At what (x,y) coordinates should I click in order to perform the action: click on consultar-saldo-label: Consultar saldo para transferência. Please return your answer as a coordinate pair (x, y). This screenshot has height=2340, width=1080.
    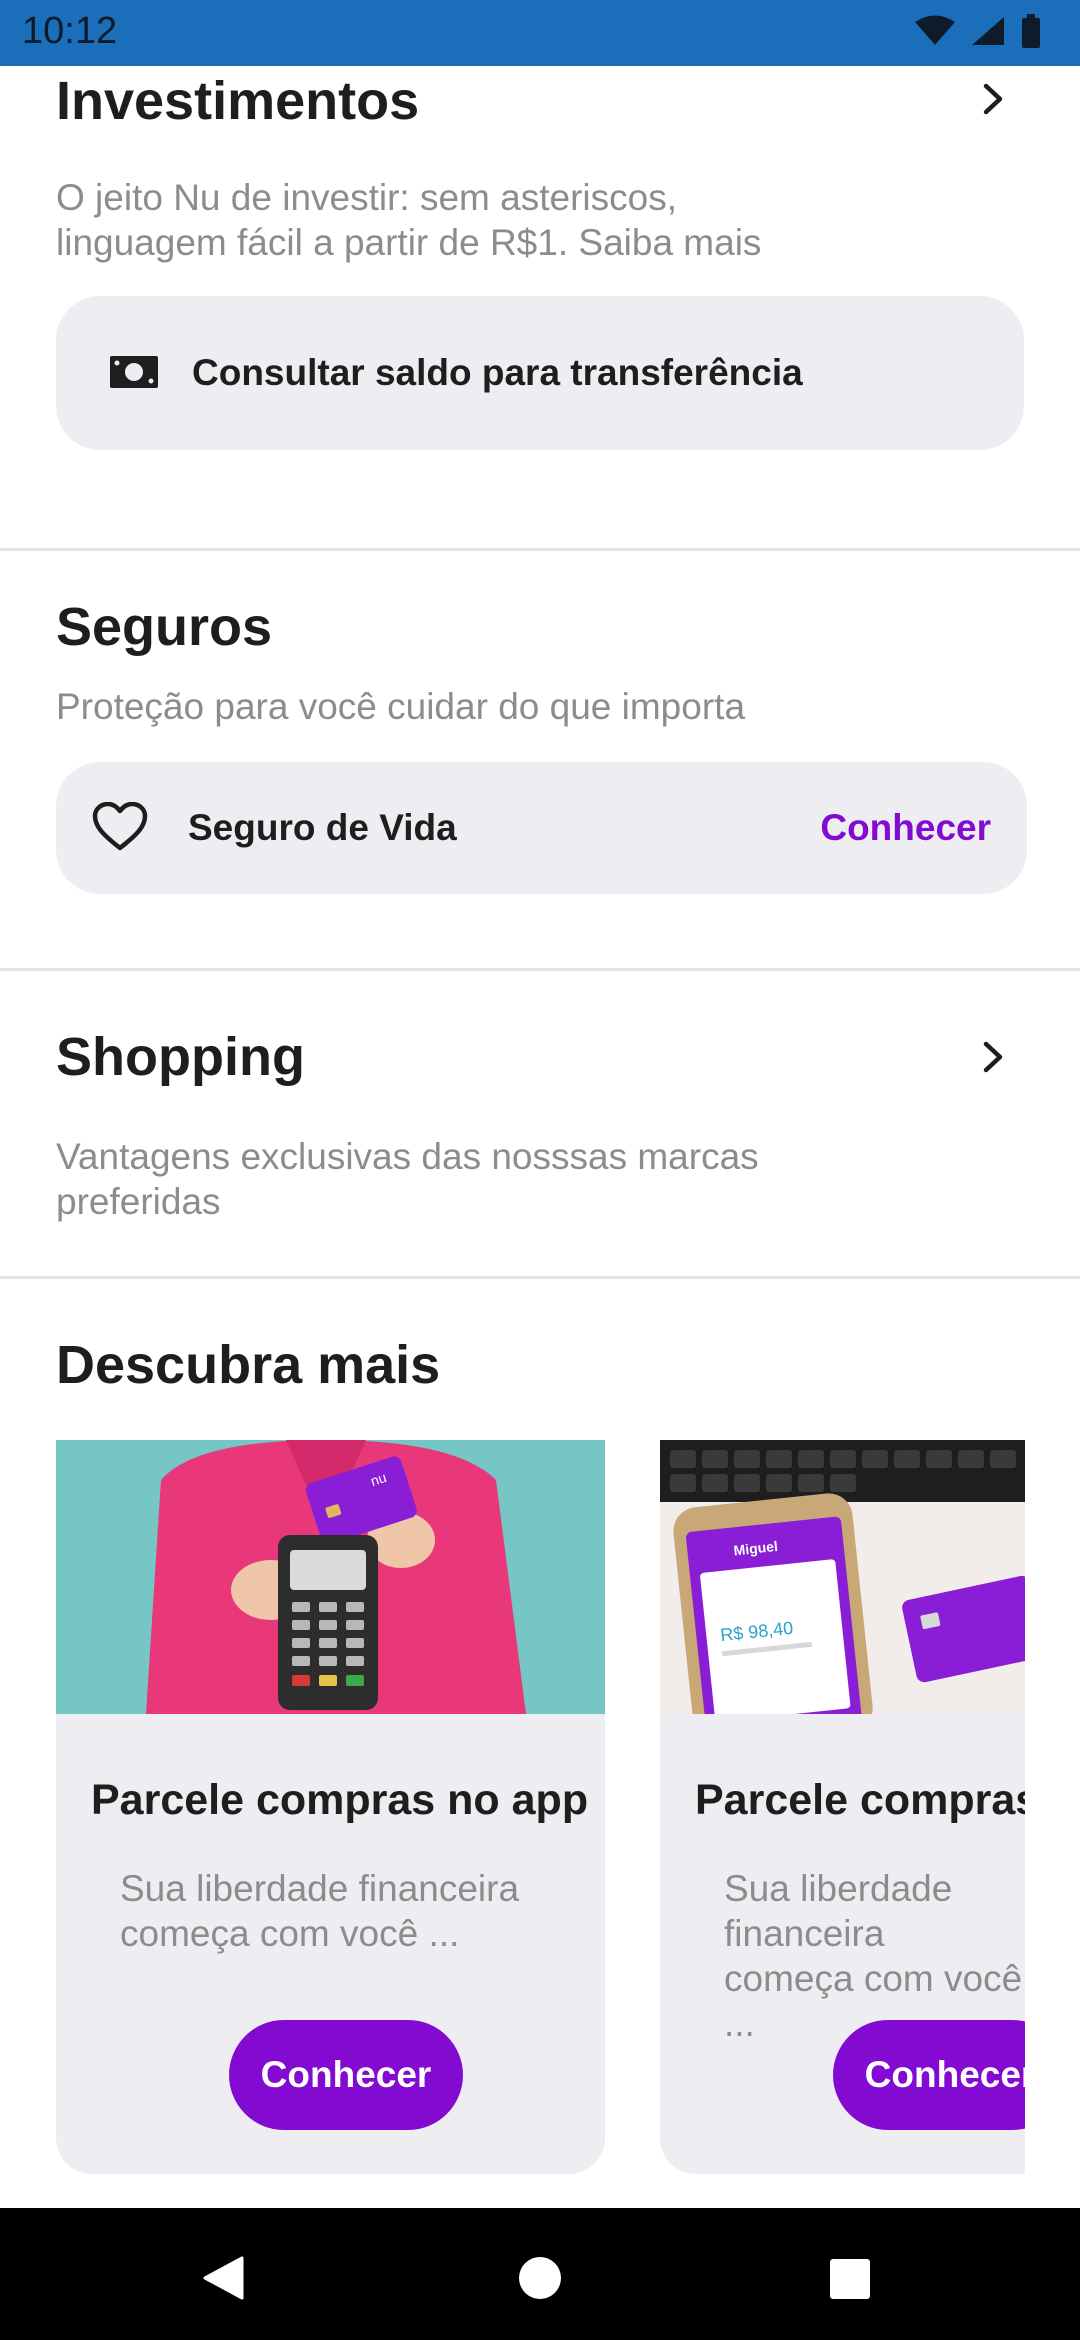
    Looking at the image, I should click on (497, 372).